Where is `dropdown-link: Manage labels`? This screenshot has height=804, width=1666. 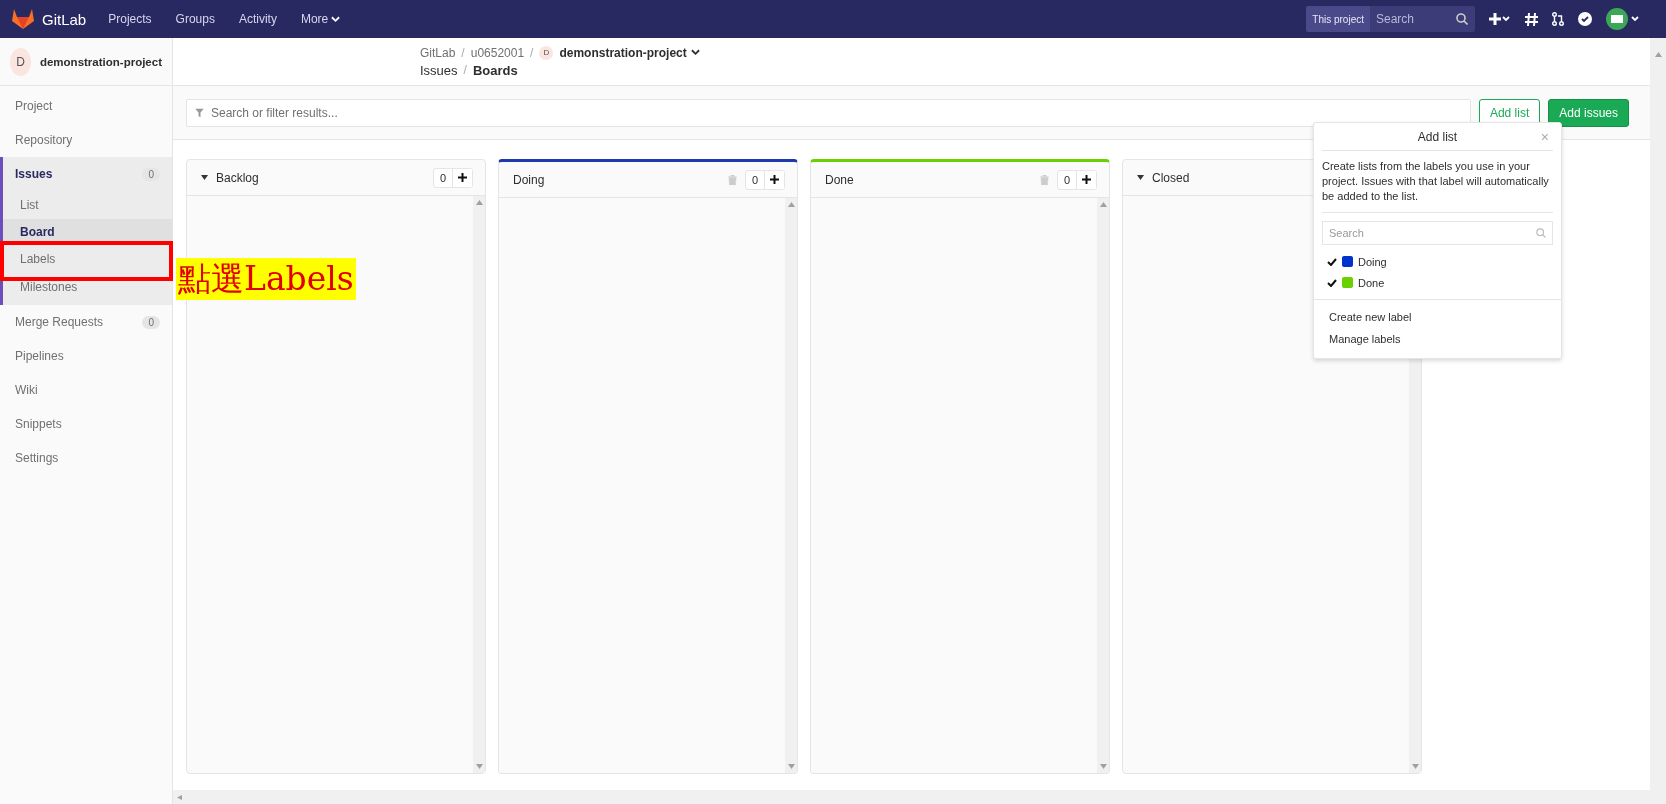 dropdown-link: Manage labels is located at coordinates (1437, 339).